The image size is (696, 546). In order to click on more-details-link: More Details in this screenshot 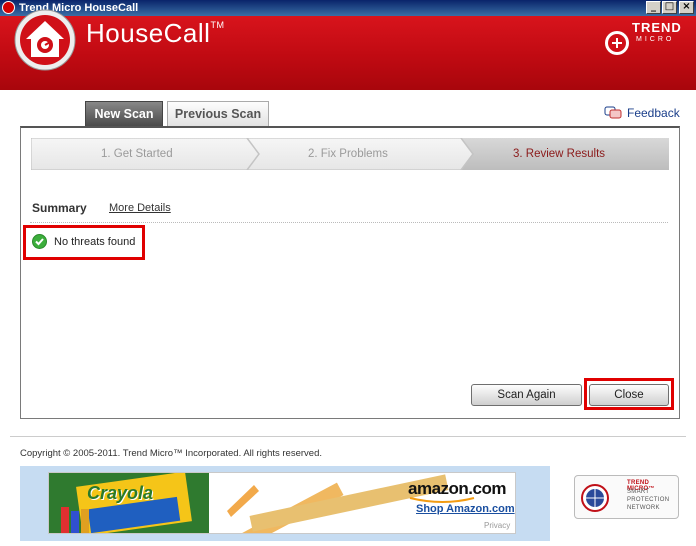, I will do `click(140, 208)`.